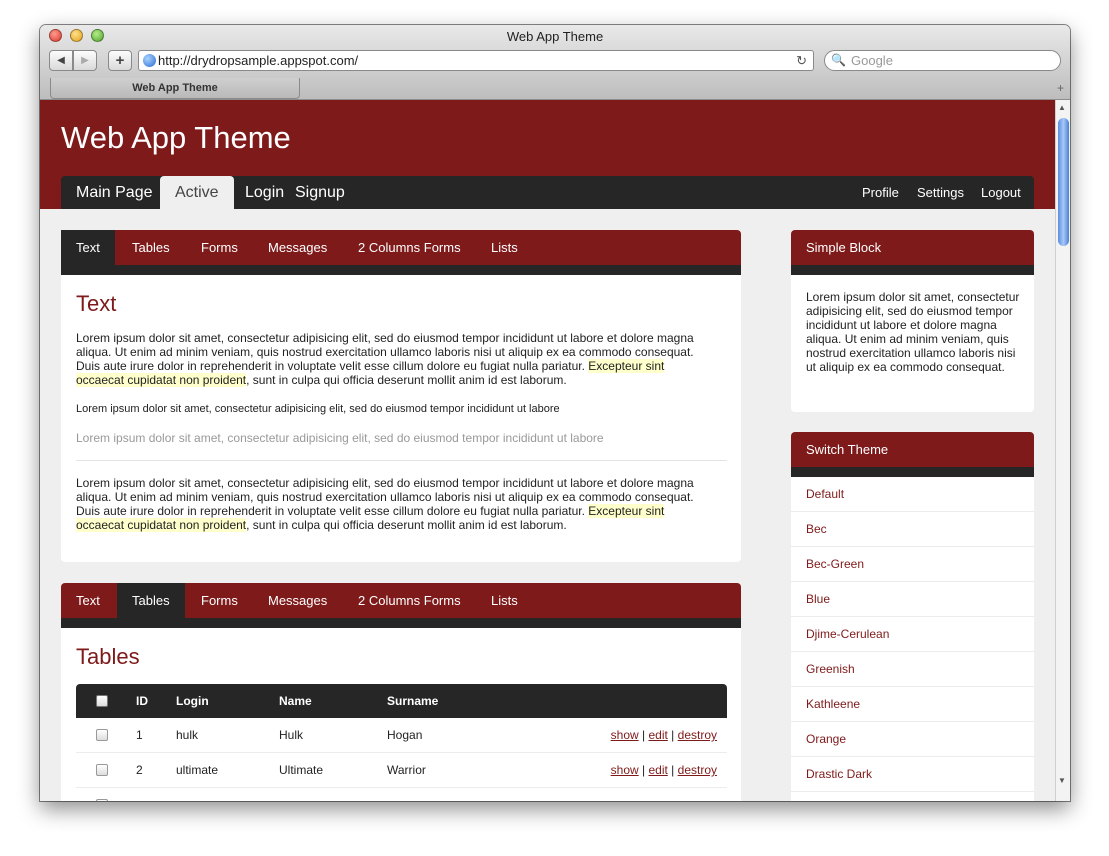 This screenshot has height=856, width=1109. Describe the element at coordinates (139, 770) in the screenshot. I see `cell-id: 2` at that location.